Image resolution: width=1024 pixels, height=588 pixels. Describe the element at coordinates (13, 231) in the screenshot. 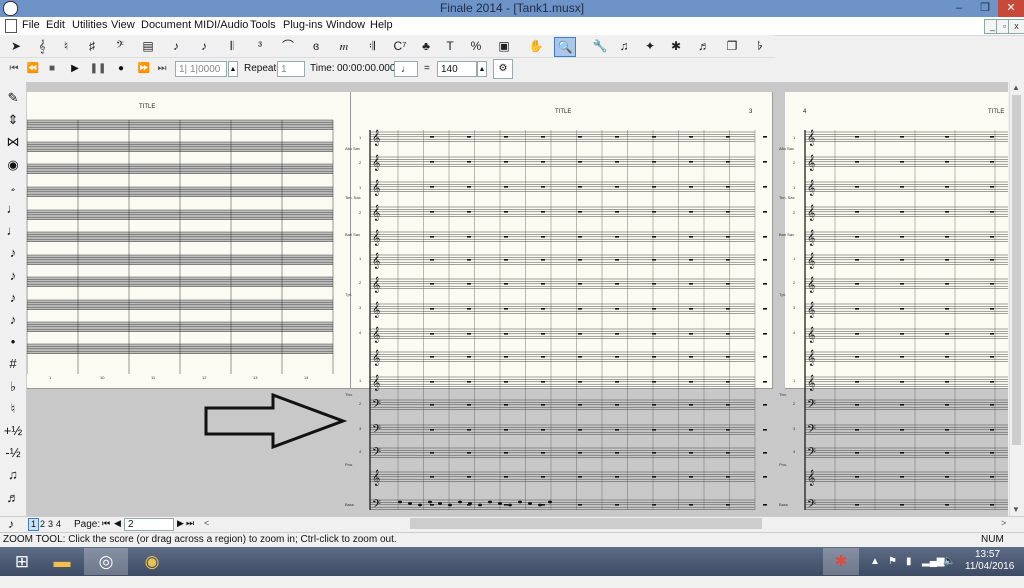

I see `quarter-note-icon: ♩` at that location.